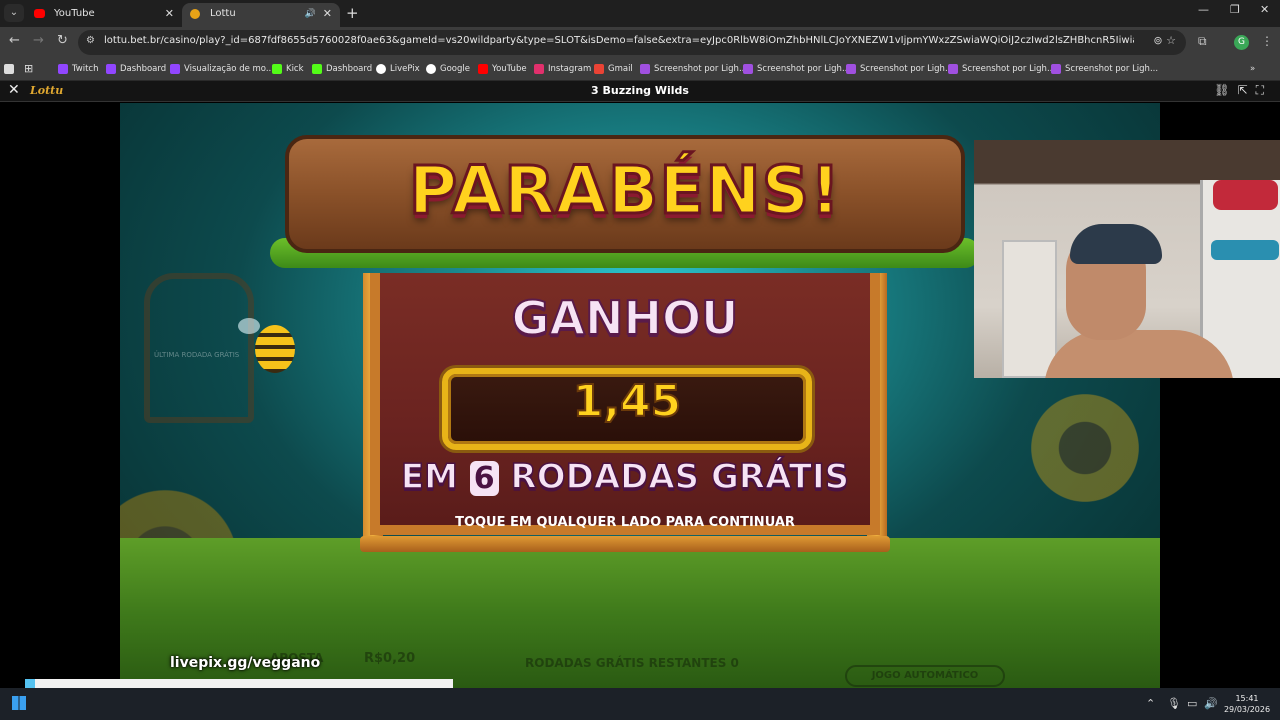 This screenshot has height=720, width=1280. What do you see at coordinates (632, 663) in the screenshot?
I see `remaining-spins-label: RODADAS GRÁTIS RESTANTES 0` at bounding box center [632, 663].